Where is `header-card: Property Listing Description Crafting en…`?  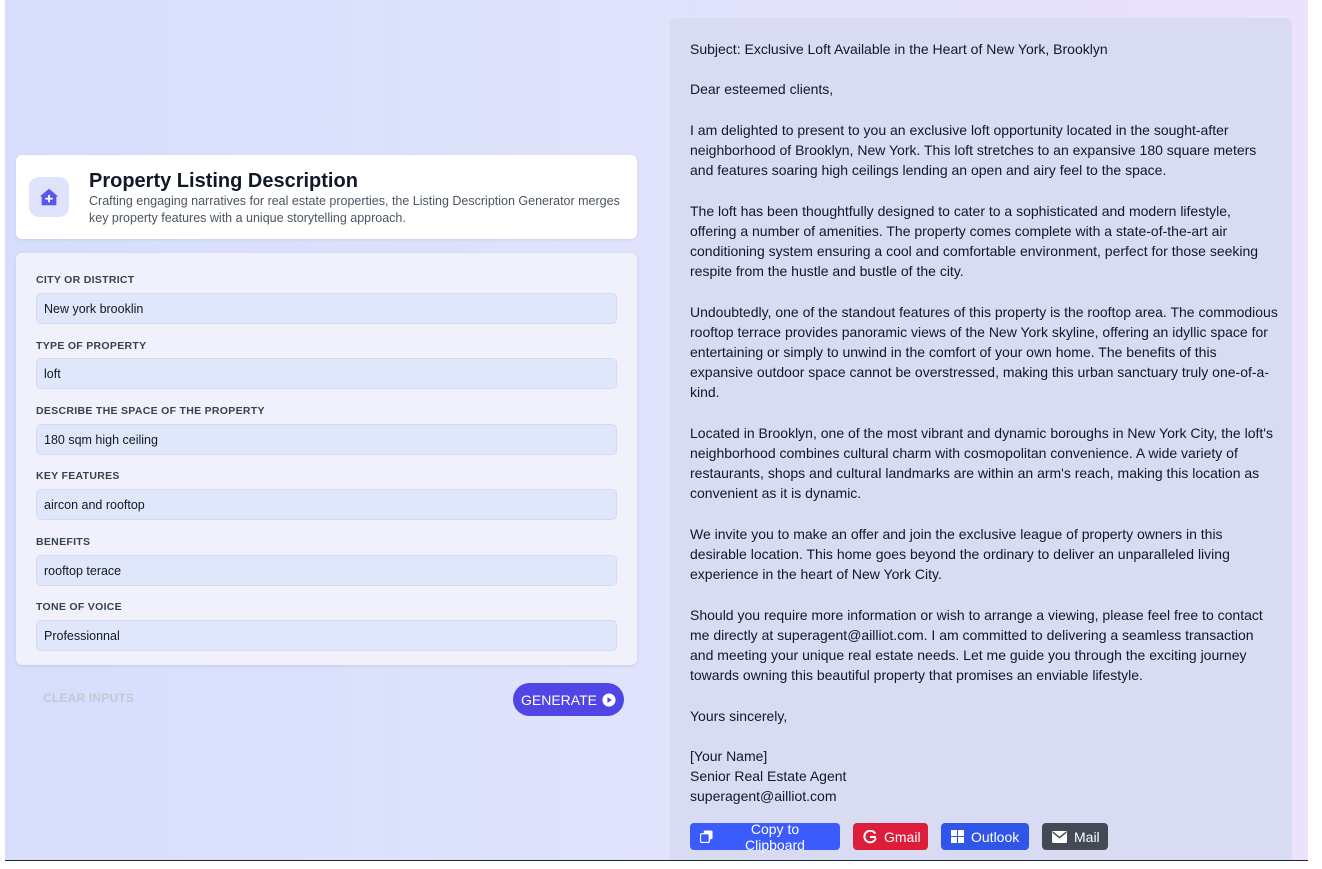
header-card: Property Listing Description Crafting en… is located at coordinates (326, 197).